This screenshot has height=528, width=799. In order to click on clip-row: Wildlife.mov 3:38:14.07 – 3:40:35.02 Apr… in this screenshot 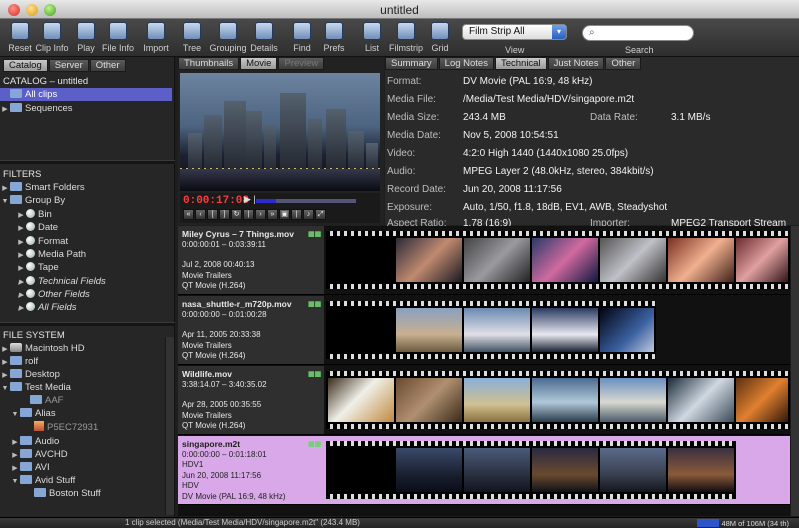, I will do `click(484, 400)`.